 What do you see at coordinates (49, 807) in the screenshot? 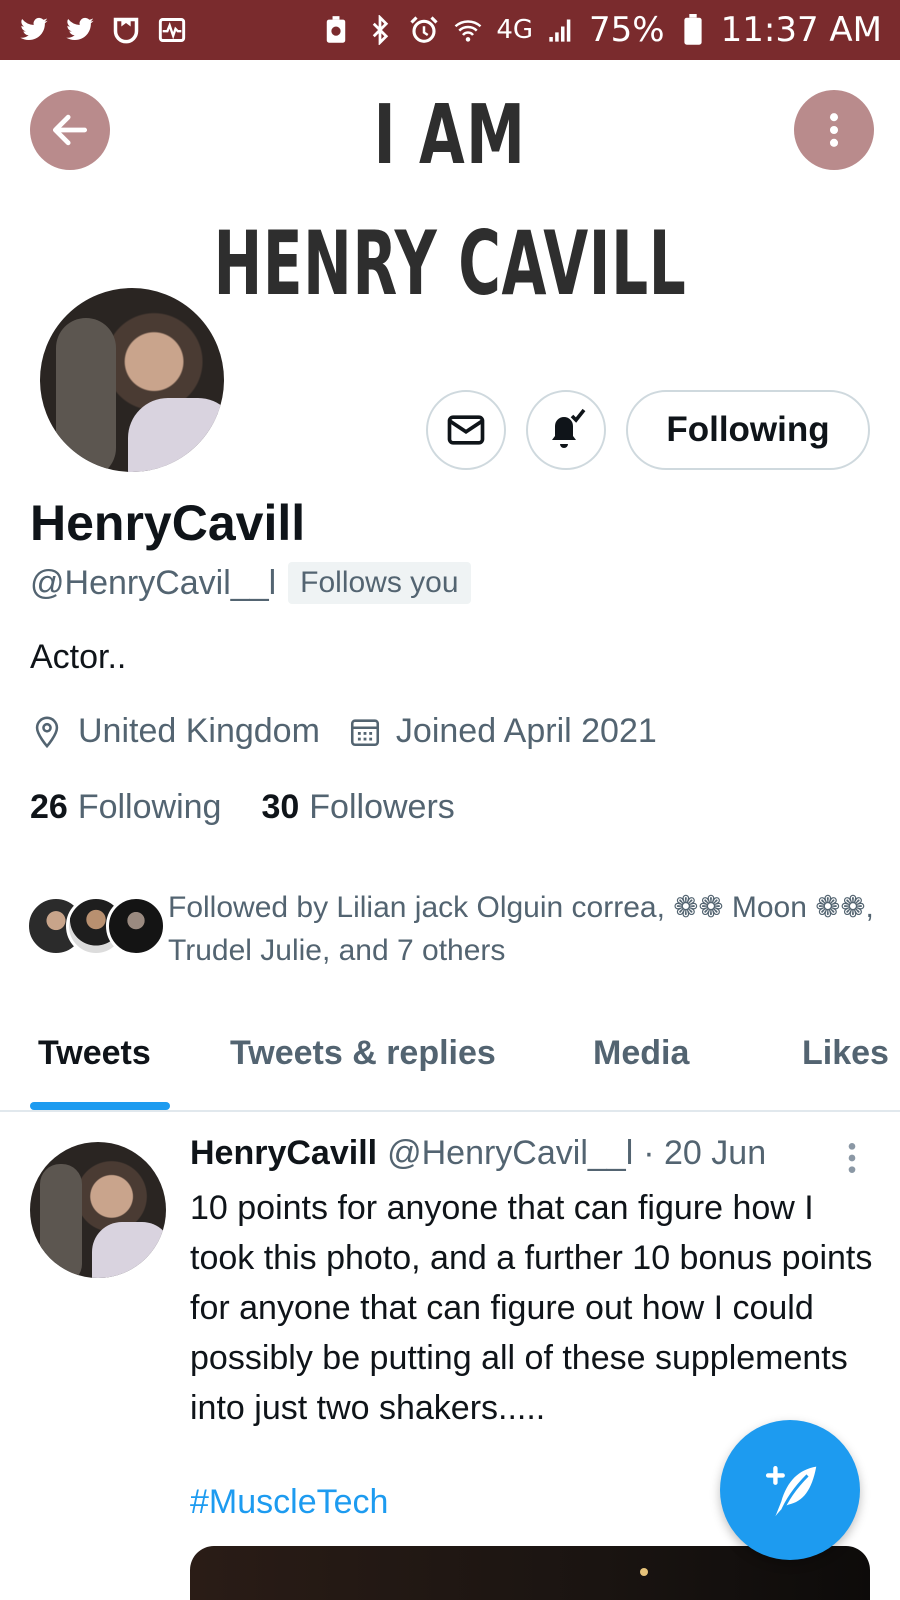
I see `following-count: 26` at bounding box center [49, 807].